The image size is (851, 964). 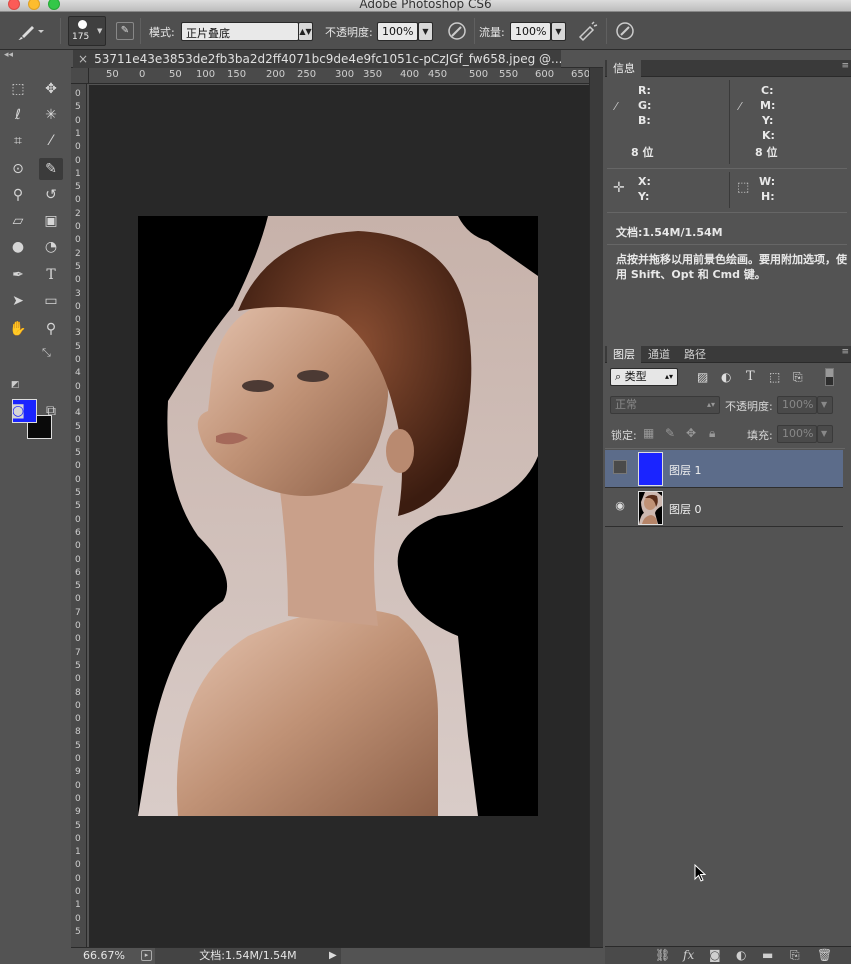 I want to click on lock-pixels-icon: ✎, so click(x=670, y=433).